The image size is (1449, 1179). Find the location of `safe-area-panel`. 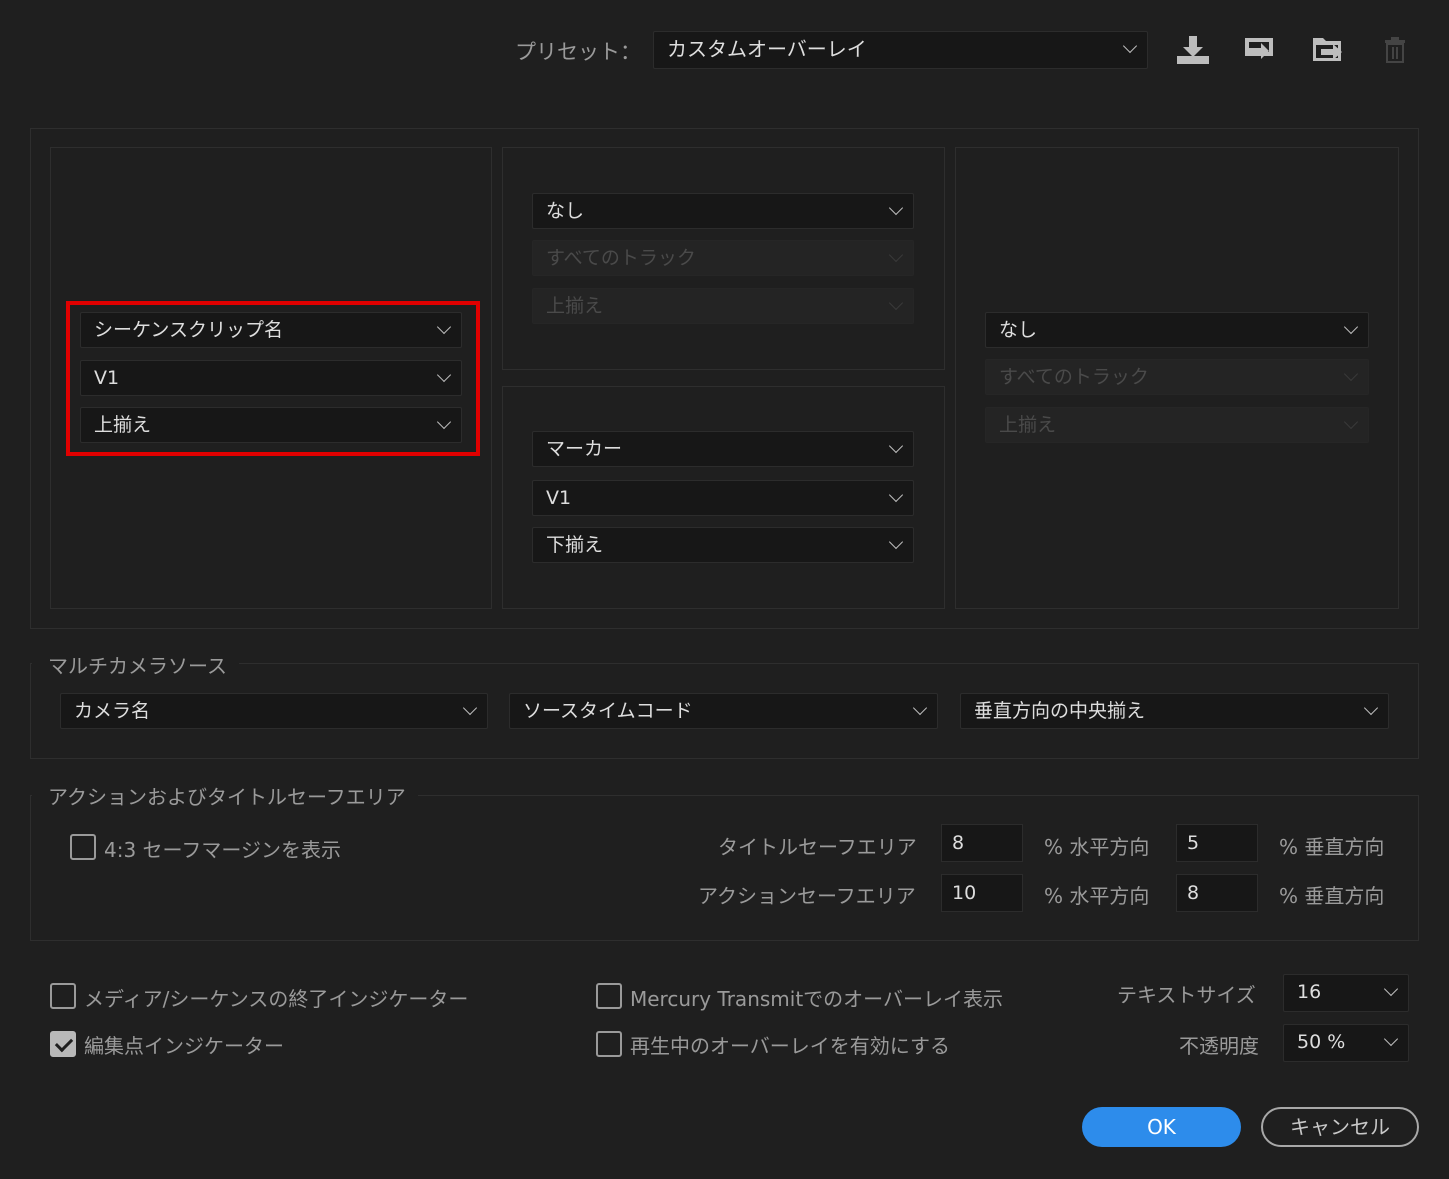

safe-area-panel is located at coordinates (724, 868).